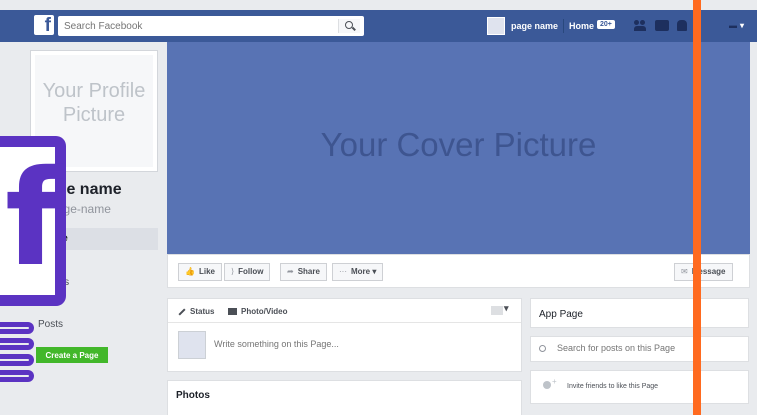  Describe the element at coordinates (290, 271) in the screenshot. I see `share-arrow-icon: ➦` at that location.